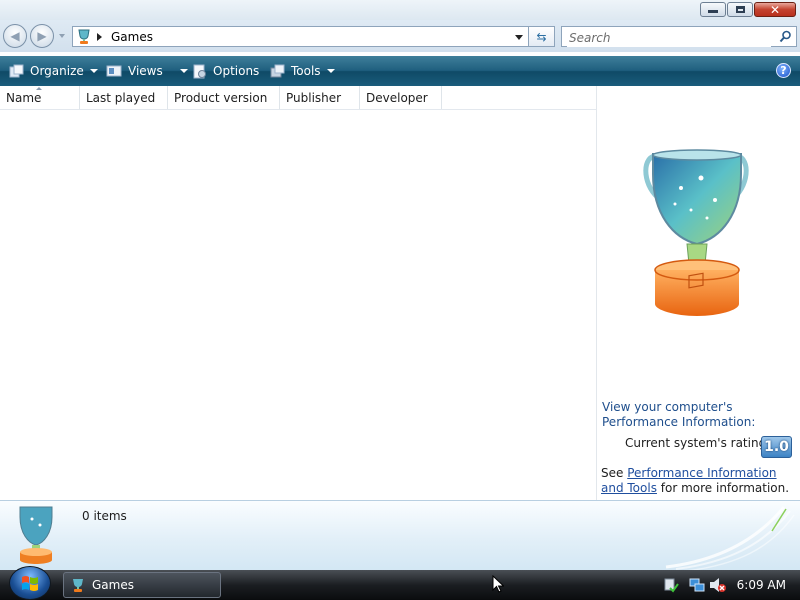  What do you see at coordinates (330, 71) in the screenshot?
I see `tools-caret-icon` at bounding box center [330, 71].